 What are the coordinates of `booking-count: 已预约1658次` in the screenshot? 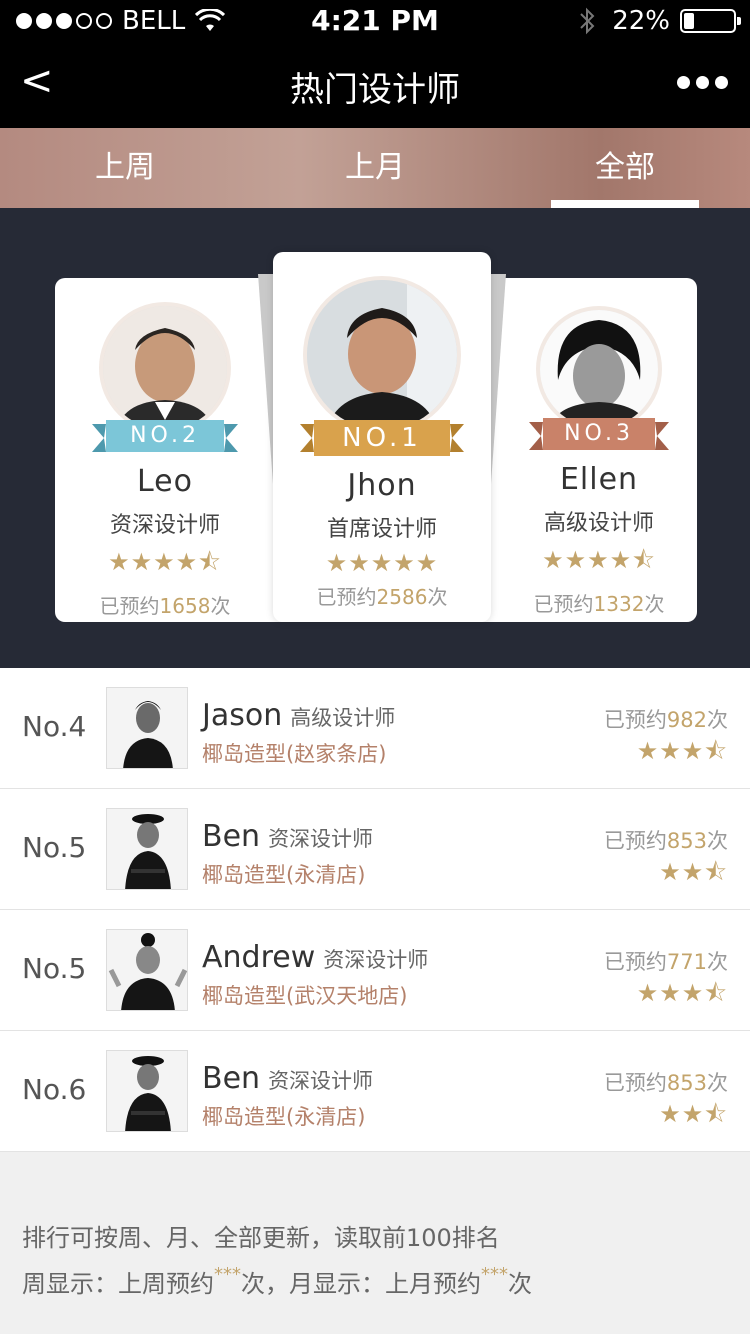 It's located at (165, 606).